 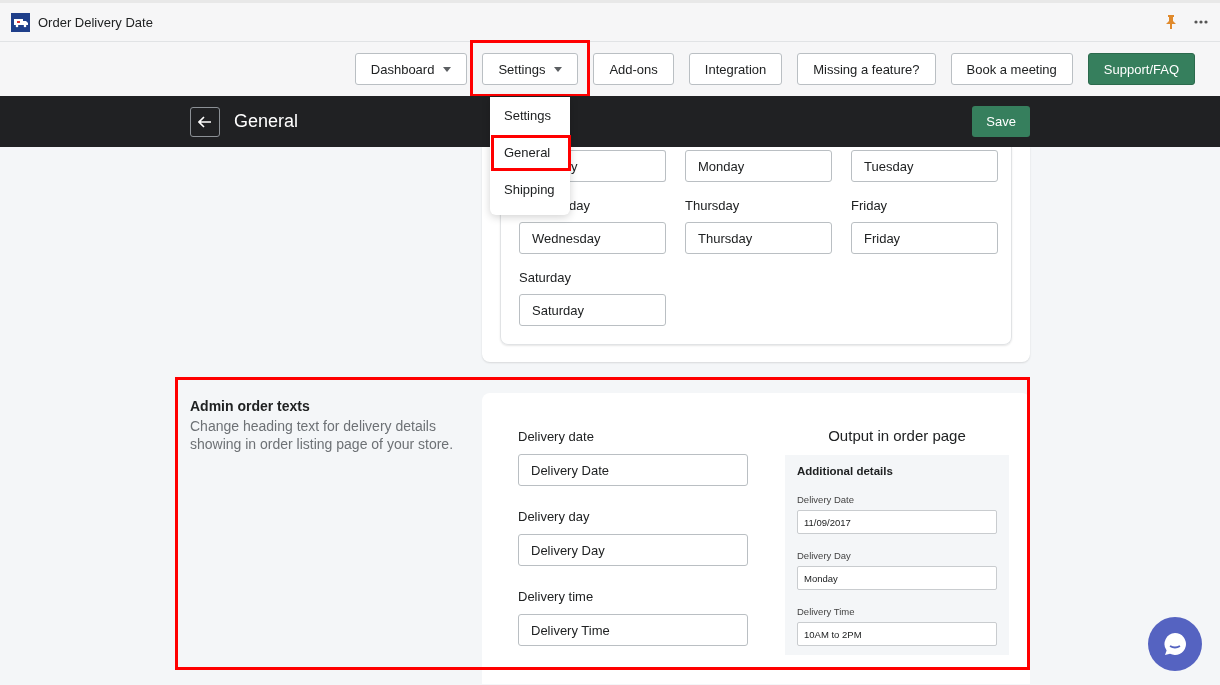 I want to click on page-title: General, so click(x=266, y=121).